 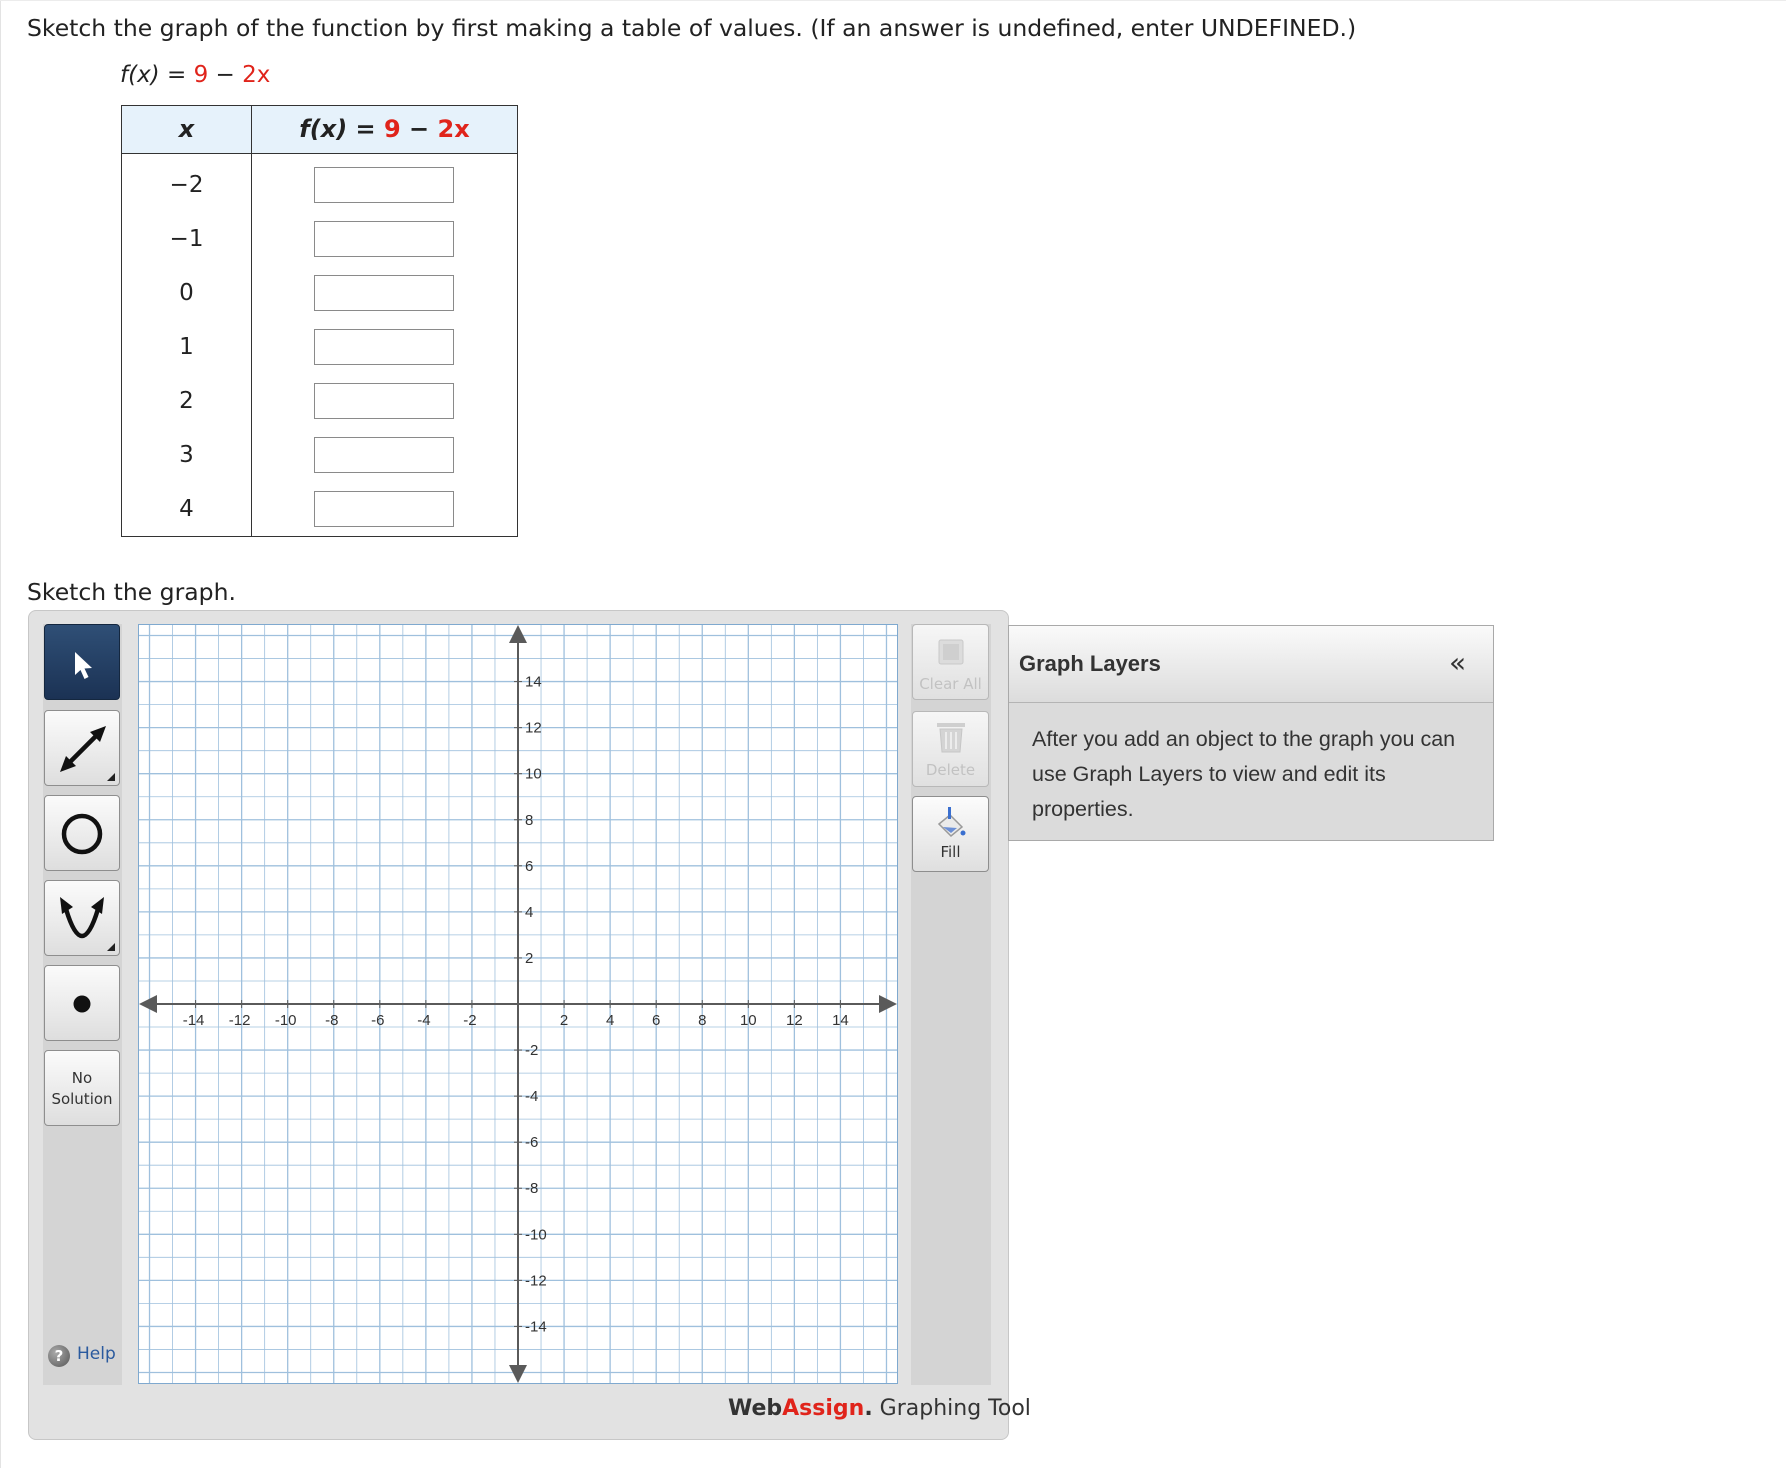 What do you see at coordinates (755, 1408) in the screenshot?
I see `brand-web: Web` at bounding box center [755, 1408].